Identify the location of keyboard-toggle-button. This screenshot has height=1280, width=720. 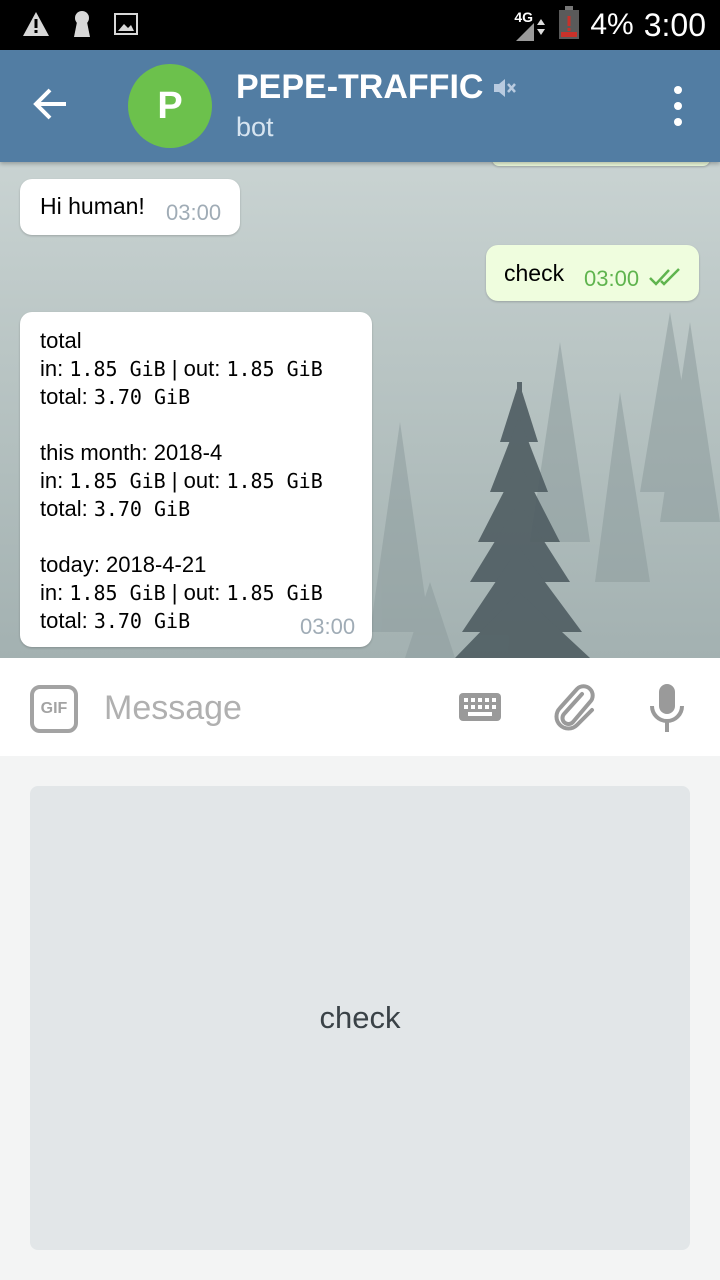
(480, 709).